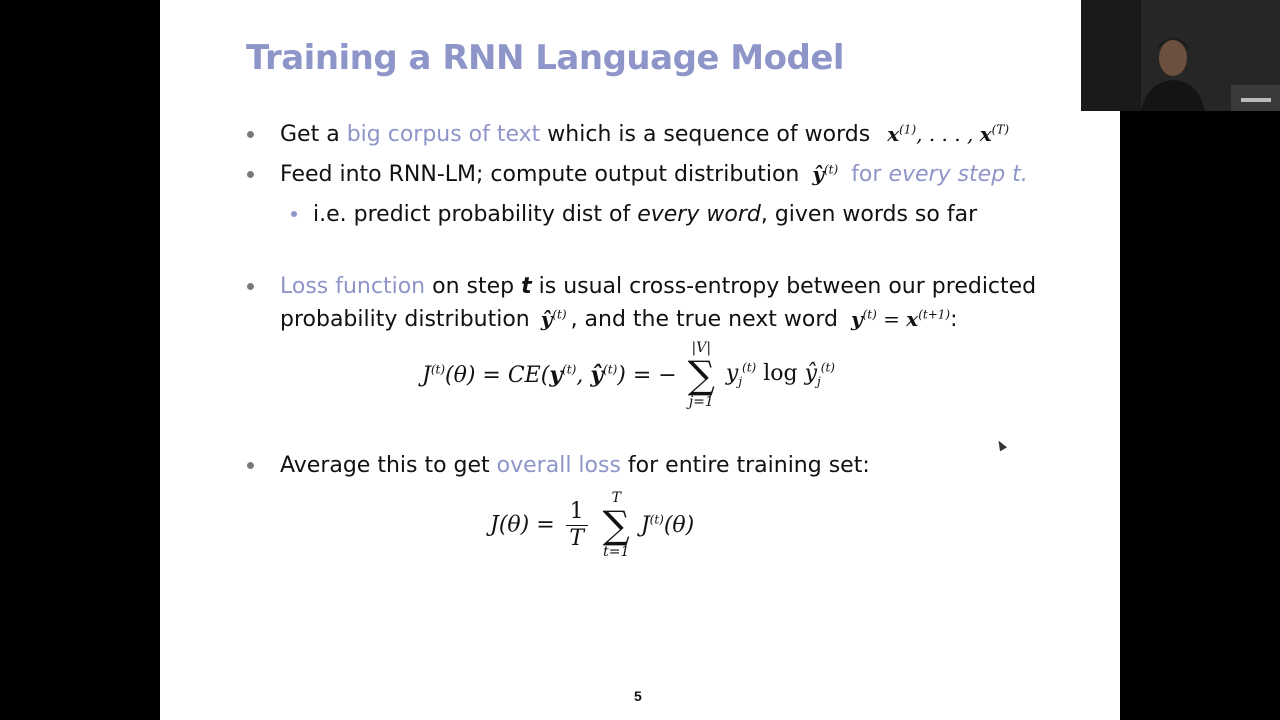 The height and width of the screenshot is (720, 1280). What do you see at coordinates (701, 375) in the screenshot?
I see `summation-symbol: |V| ∑ j=1` at bounding box center [701, 375].